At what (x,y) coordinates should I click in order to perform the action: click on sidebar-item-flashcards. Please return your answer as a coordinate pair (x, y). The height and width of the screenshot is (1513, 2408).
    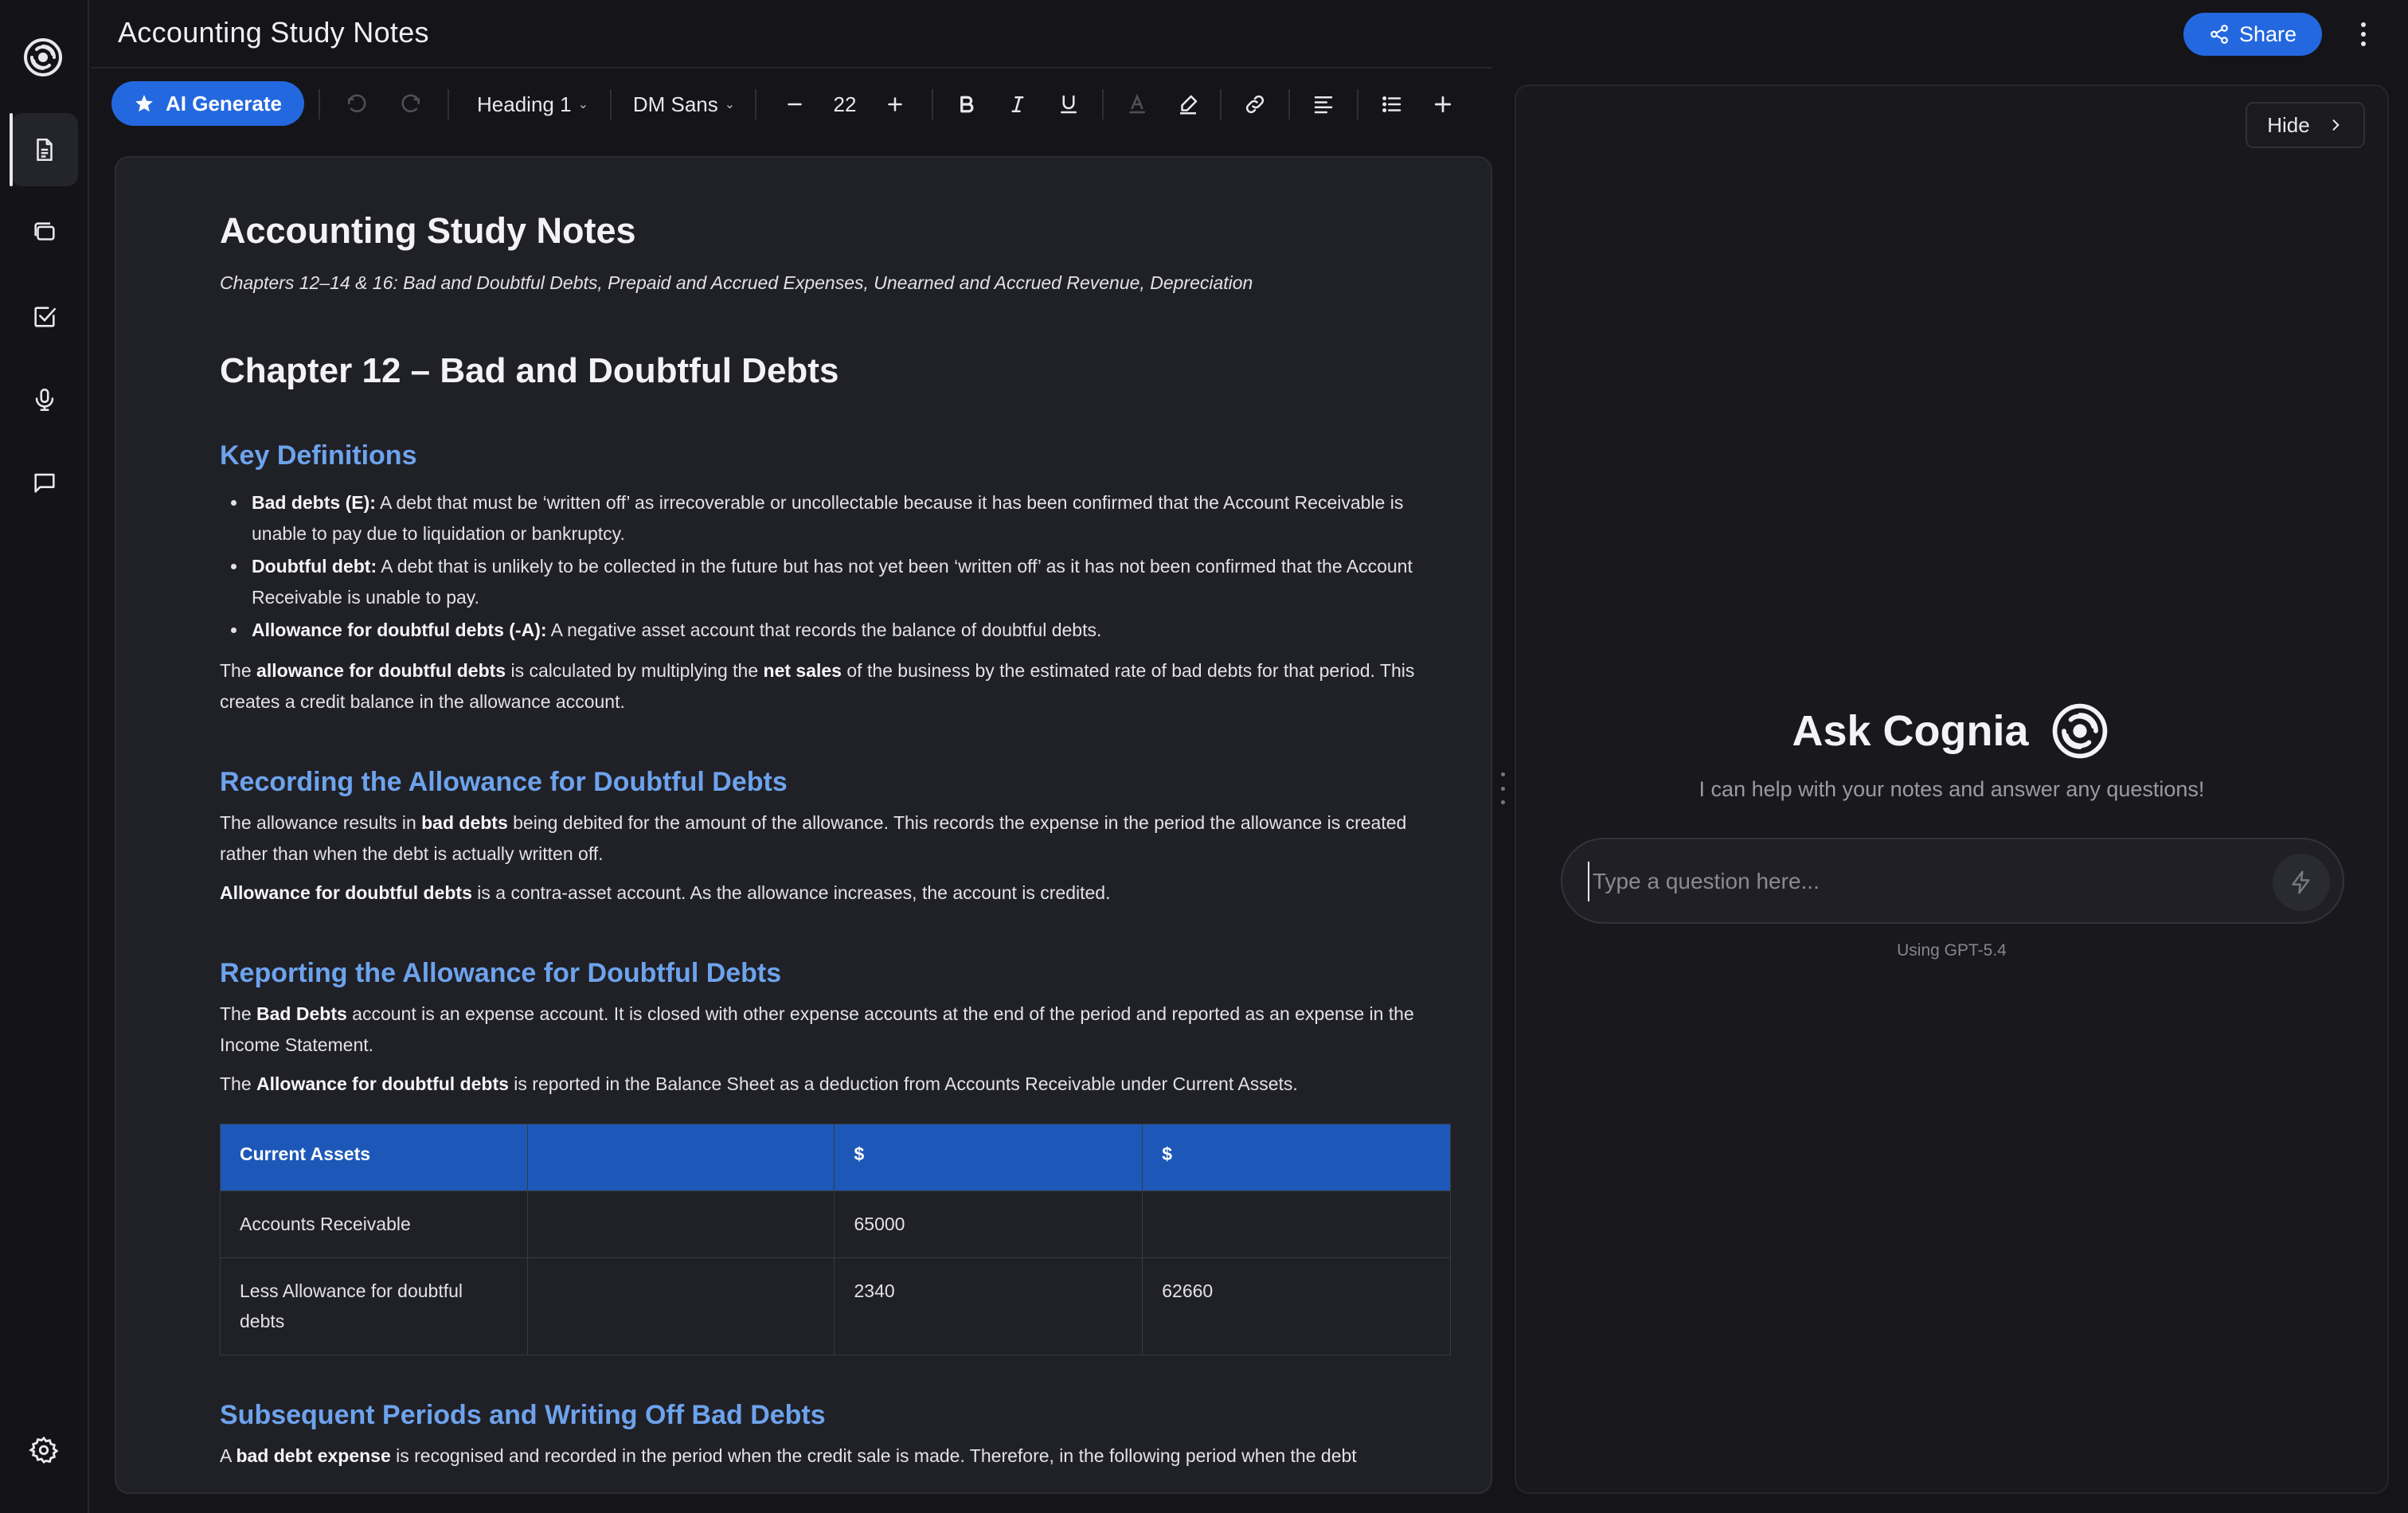
    Looking at the image, I should click on (44, 233).